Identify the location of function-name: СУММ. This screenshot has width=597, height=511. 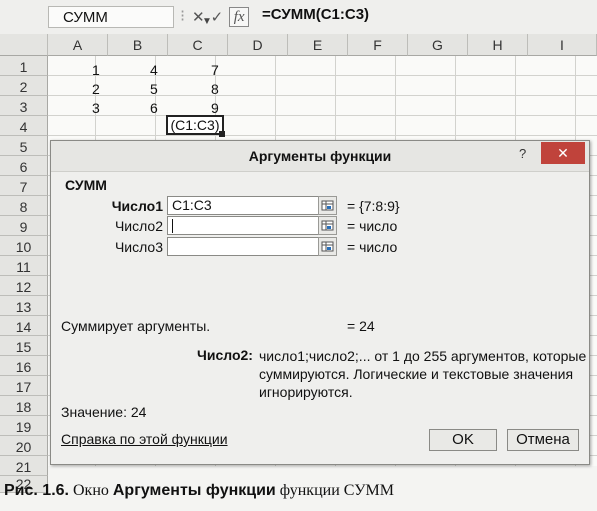
(86, 185).